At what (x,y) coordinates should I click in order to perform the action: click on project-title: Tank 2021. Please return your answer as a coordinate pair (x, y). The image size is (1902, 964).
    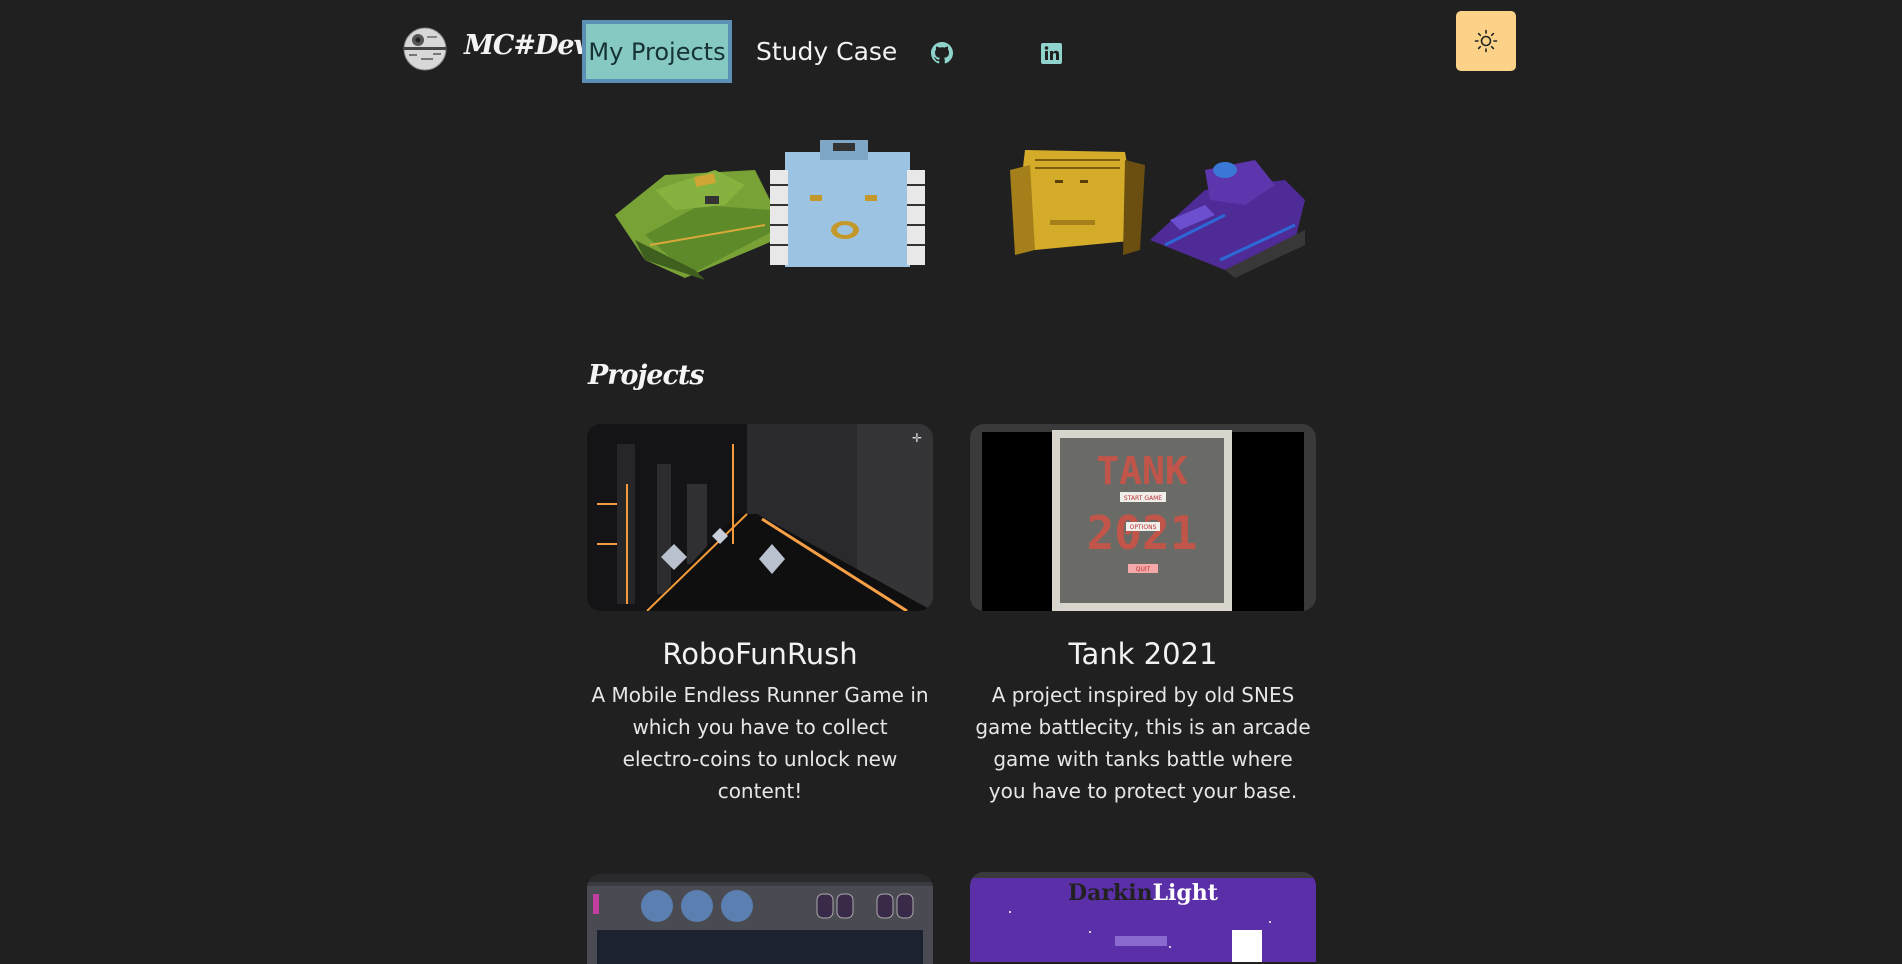
    Looking at the image, I should click on (1143, 654).